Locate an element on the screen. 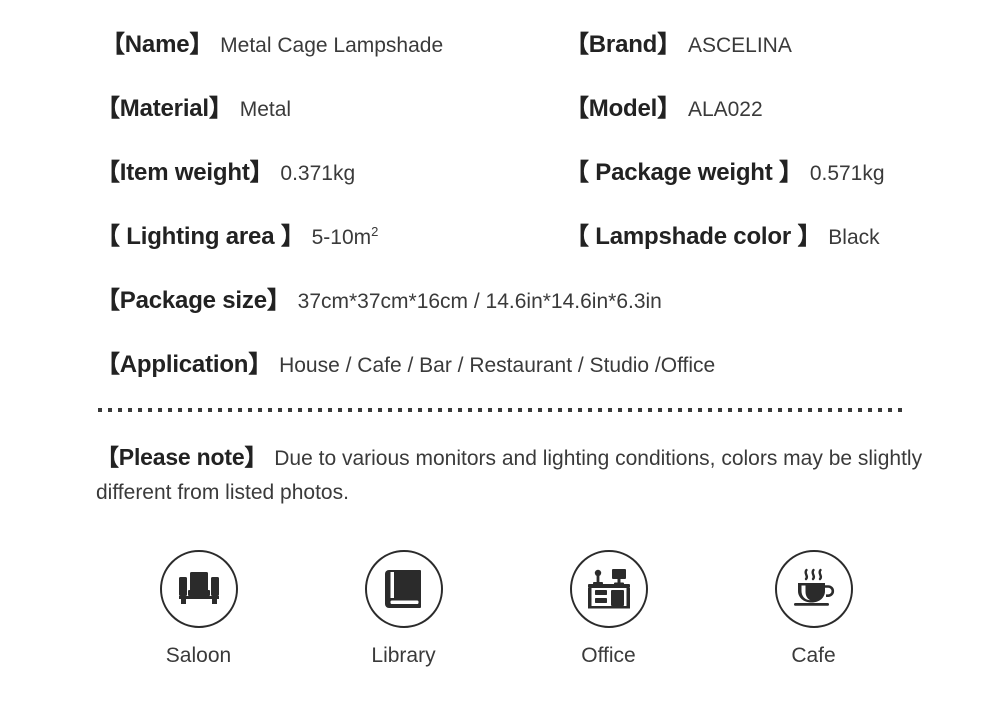 The height and width of the screenshot is (718, 1000). spec-item-lampshade-color: 【 Lampshade color 】 Black is located at coordinates (740, 233).